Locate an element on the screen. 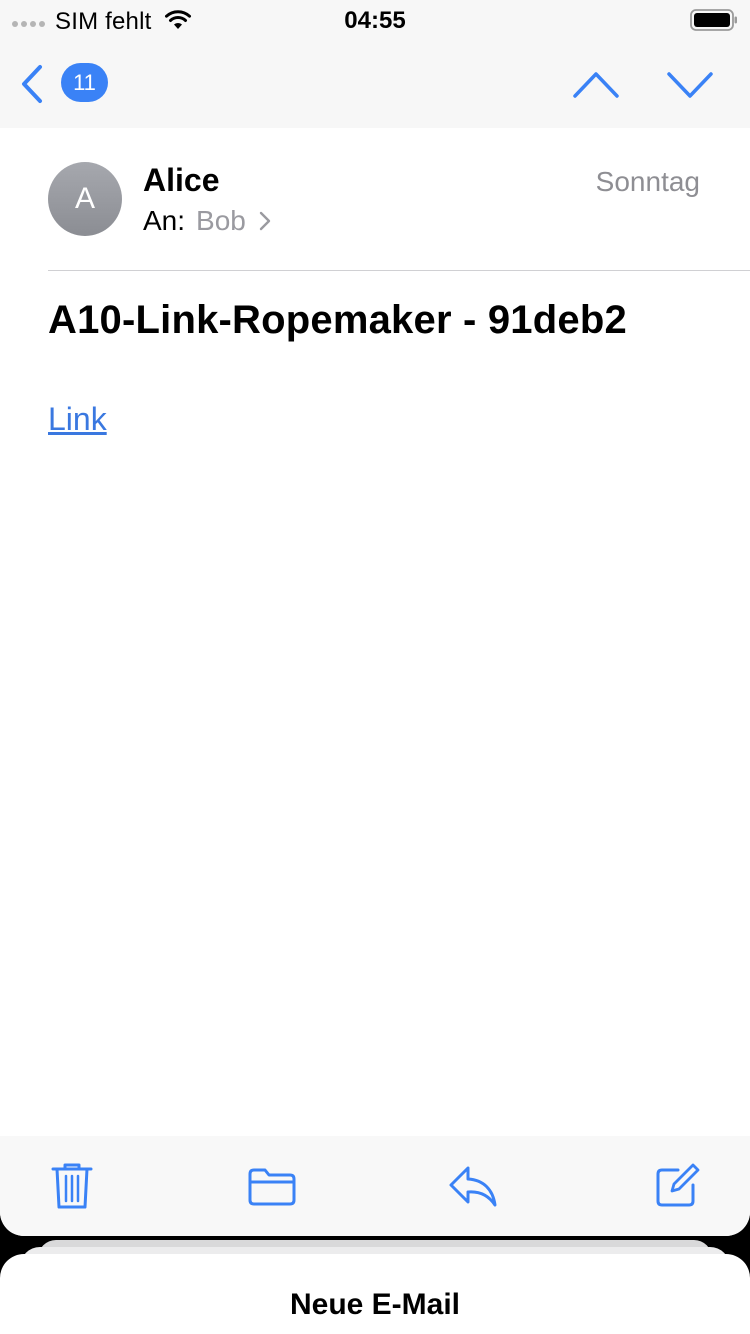 The width and height of the screenshot is (750, 1334). trash-button is located at coordinates (72, 1186).